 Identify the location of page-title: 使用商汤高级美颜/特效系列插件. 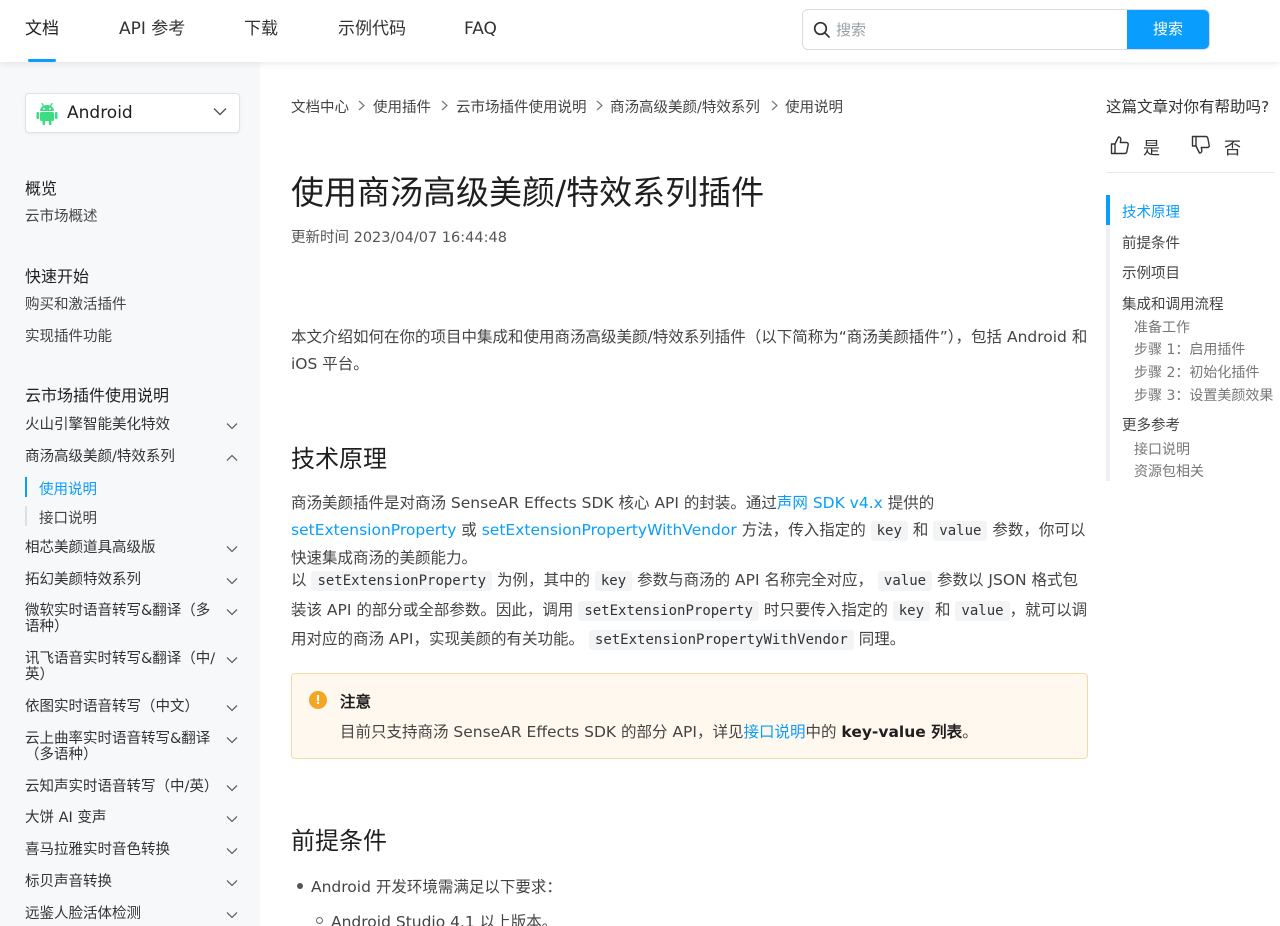
(528, 192).